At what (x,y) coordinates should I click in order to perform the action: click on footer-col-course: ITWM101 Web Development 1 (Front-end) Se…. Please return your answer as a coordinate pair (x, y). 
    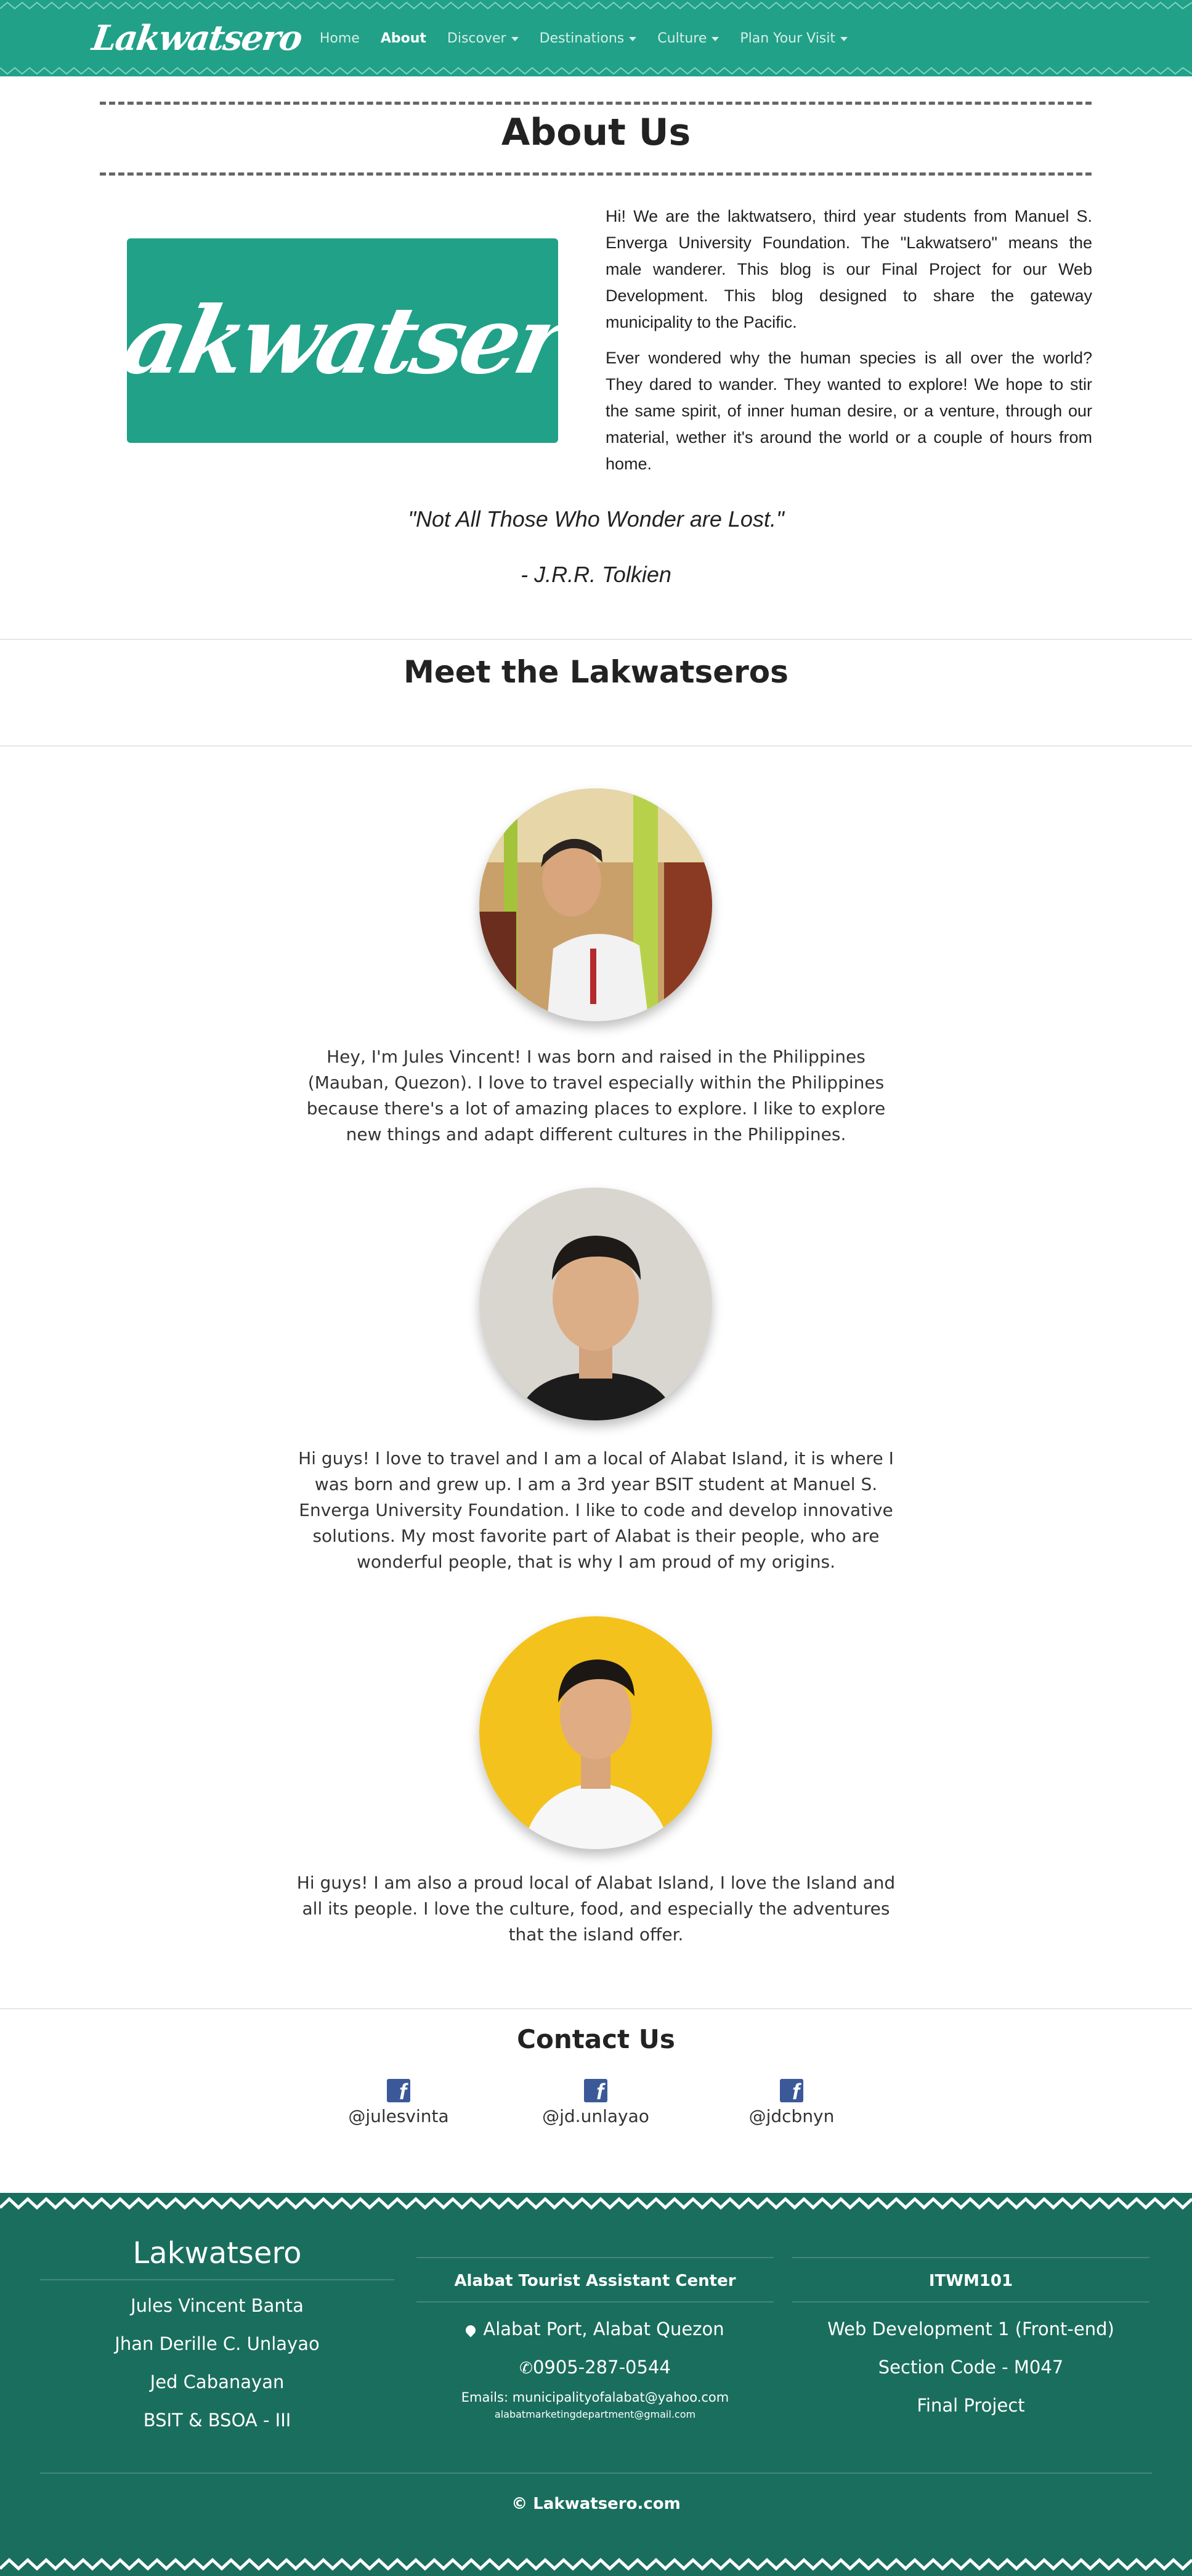
    Looking at the image, I should click on (970, 2340).